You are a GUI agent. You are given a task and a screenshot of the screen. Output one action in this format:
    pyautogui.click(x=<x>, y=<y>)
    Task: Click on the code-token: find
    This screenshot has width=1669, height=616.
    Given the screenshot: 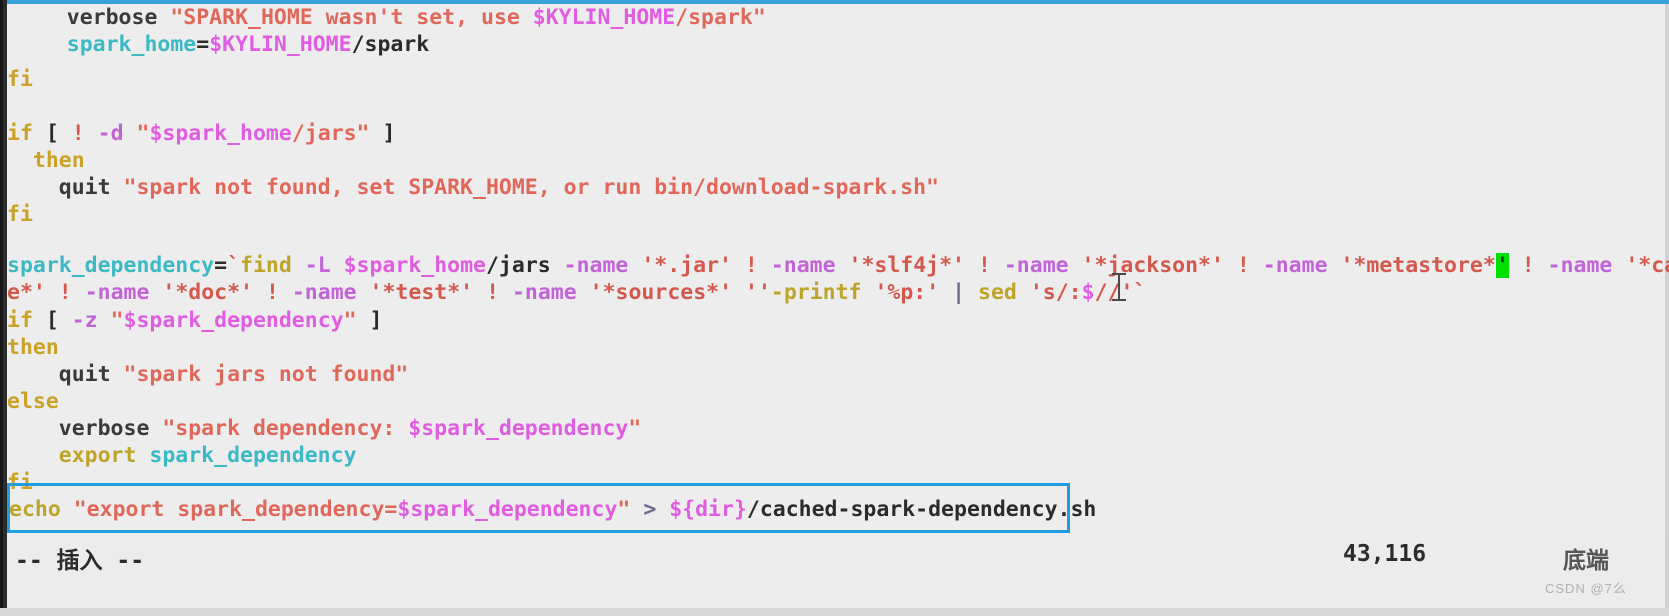 What is the action you would take?
    pyautogui.click(x=266, y=265)
    